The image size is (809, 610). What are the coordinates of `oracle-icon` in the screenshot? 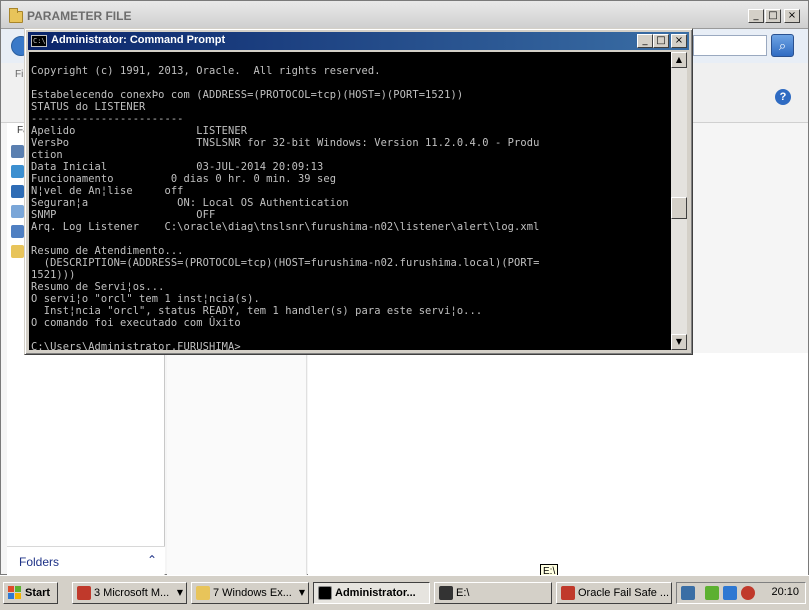 It's located at (568, 593).